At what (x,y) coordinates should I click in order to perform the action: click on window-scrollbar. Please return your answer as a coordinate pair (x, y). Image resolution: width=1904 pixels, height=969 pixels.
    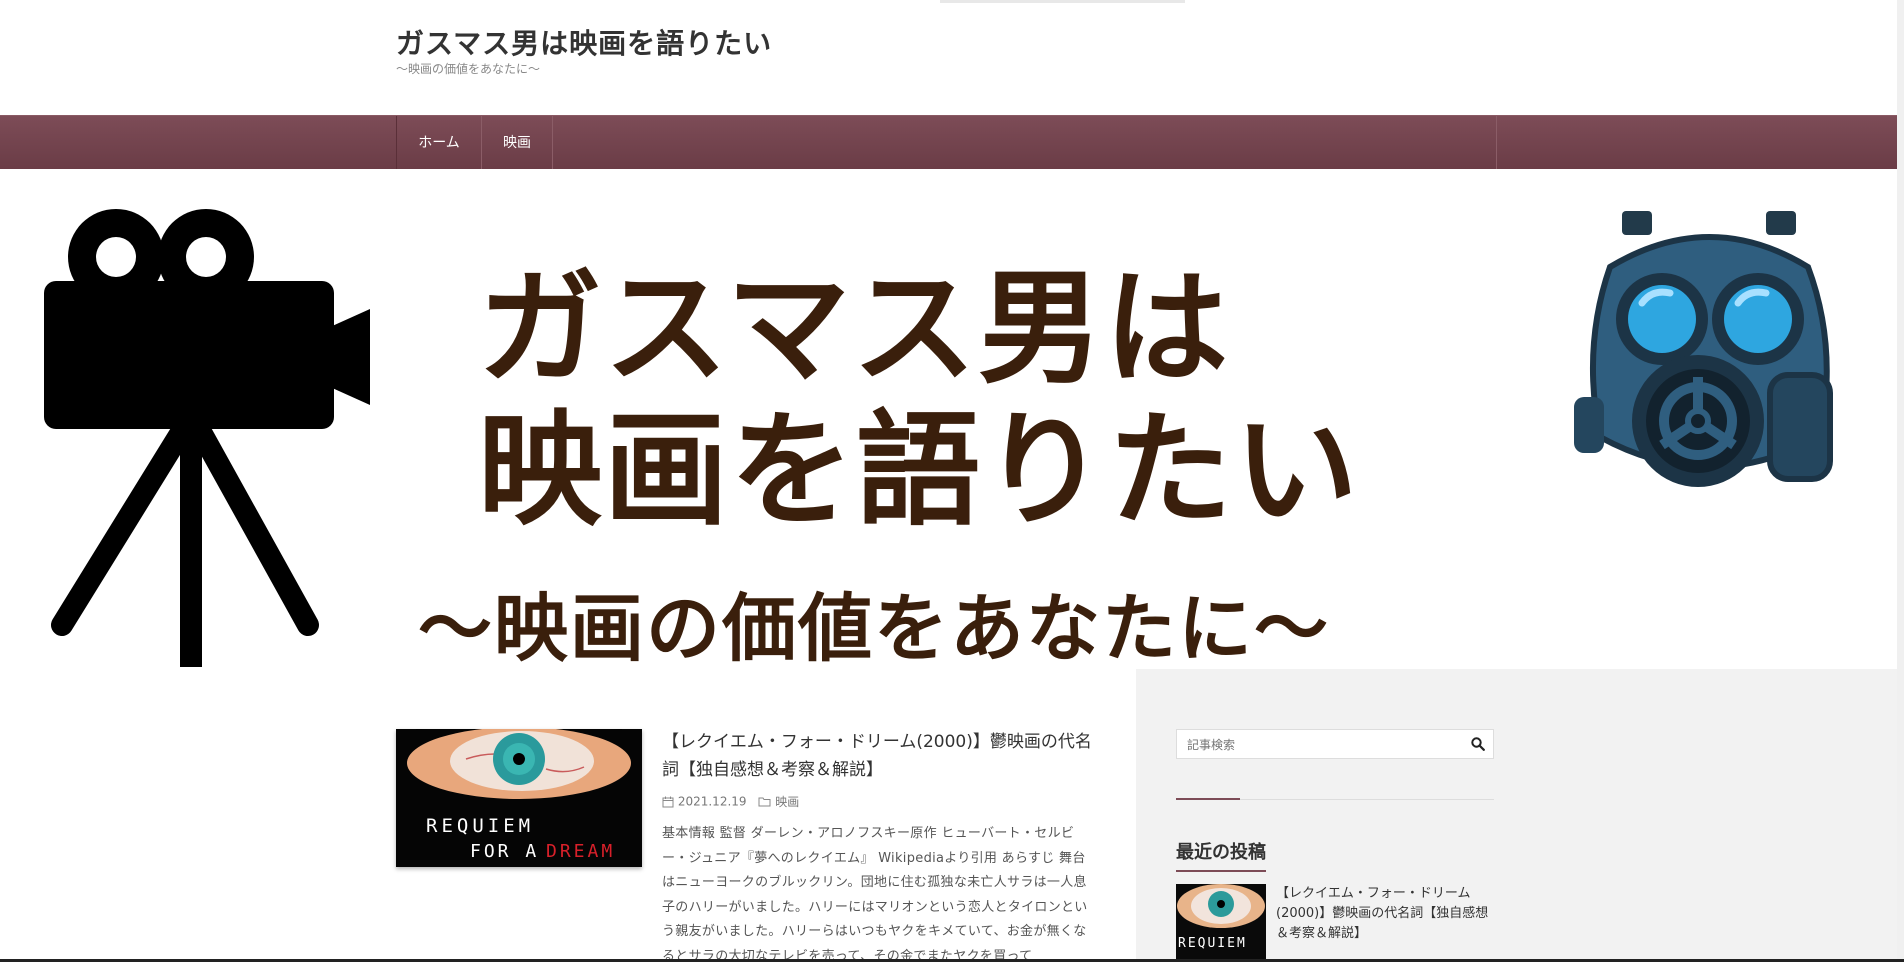
    Looking at the image, I should click on (1900, 481).